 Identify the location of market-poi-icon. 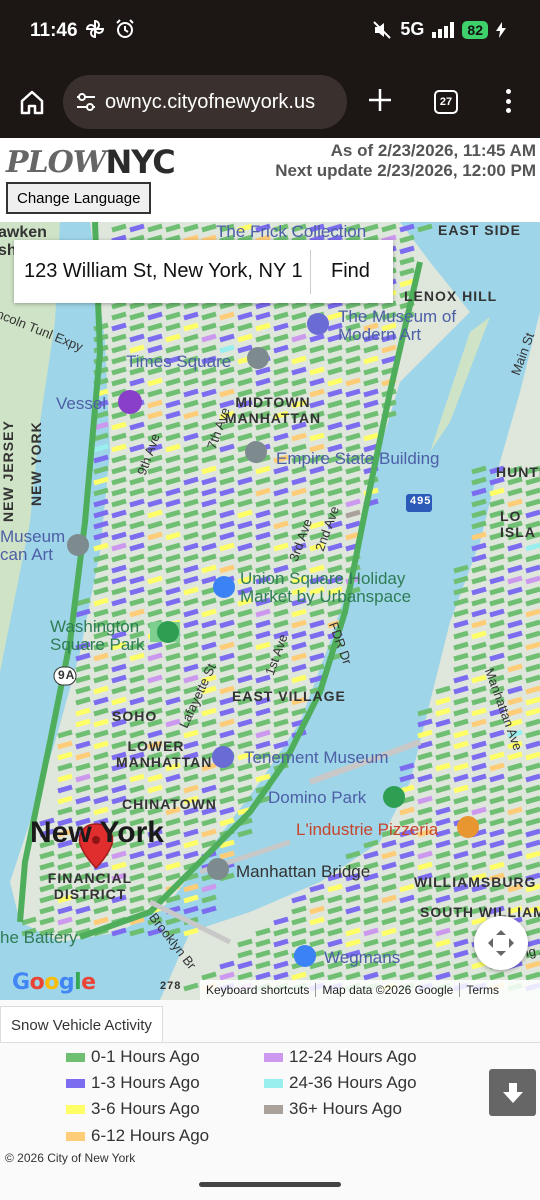
(224, 587).